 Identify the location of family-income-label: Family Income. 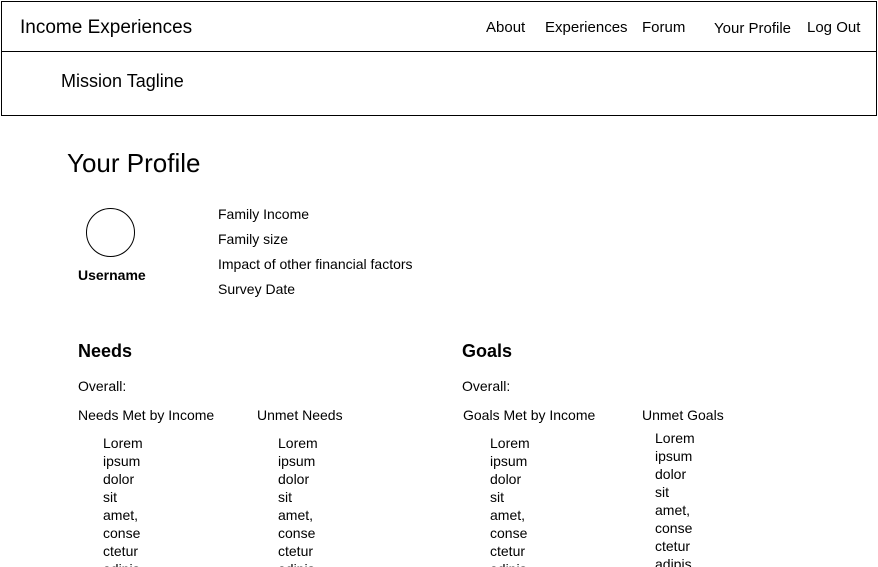
(264, 214).